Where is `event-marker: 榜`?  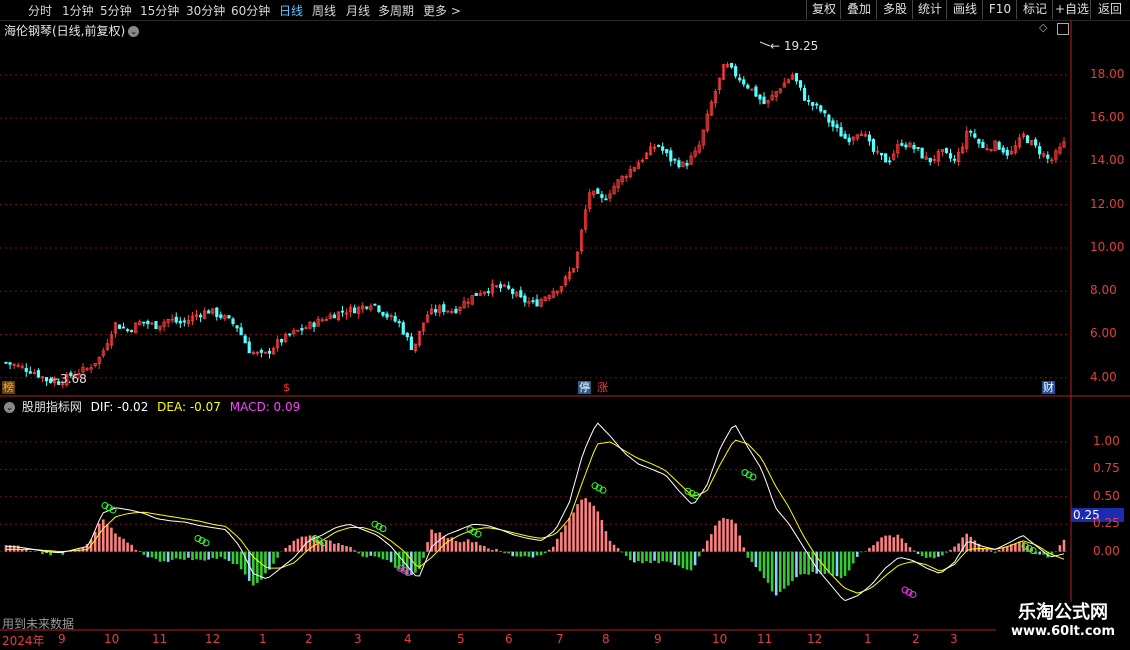 event-marker: 榜 is located at coordinates (8, 387).